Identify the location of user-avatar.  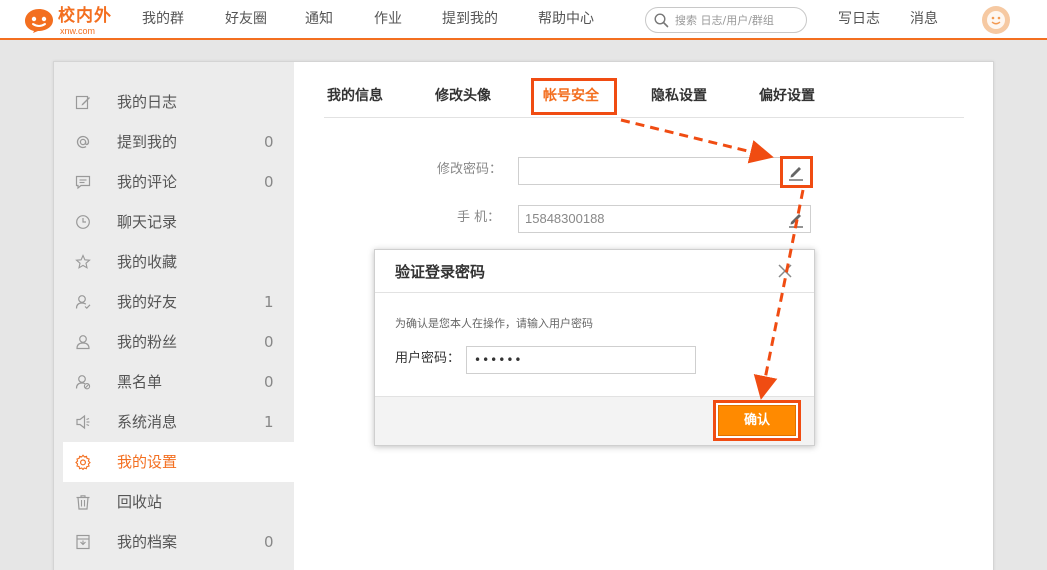
(996, 20).